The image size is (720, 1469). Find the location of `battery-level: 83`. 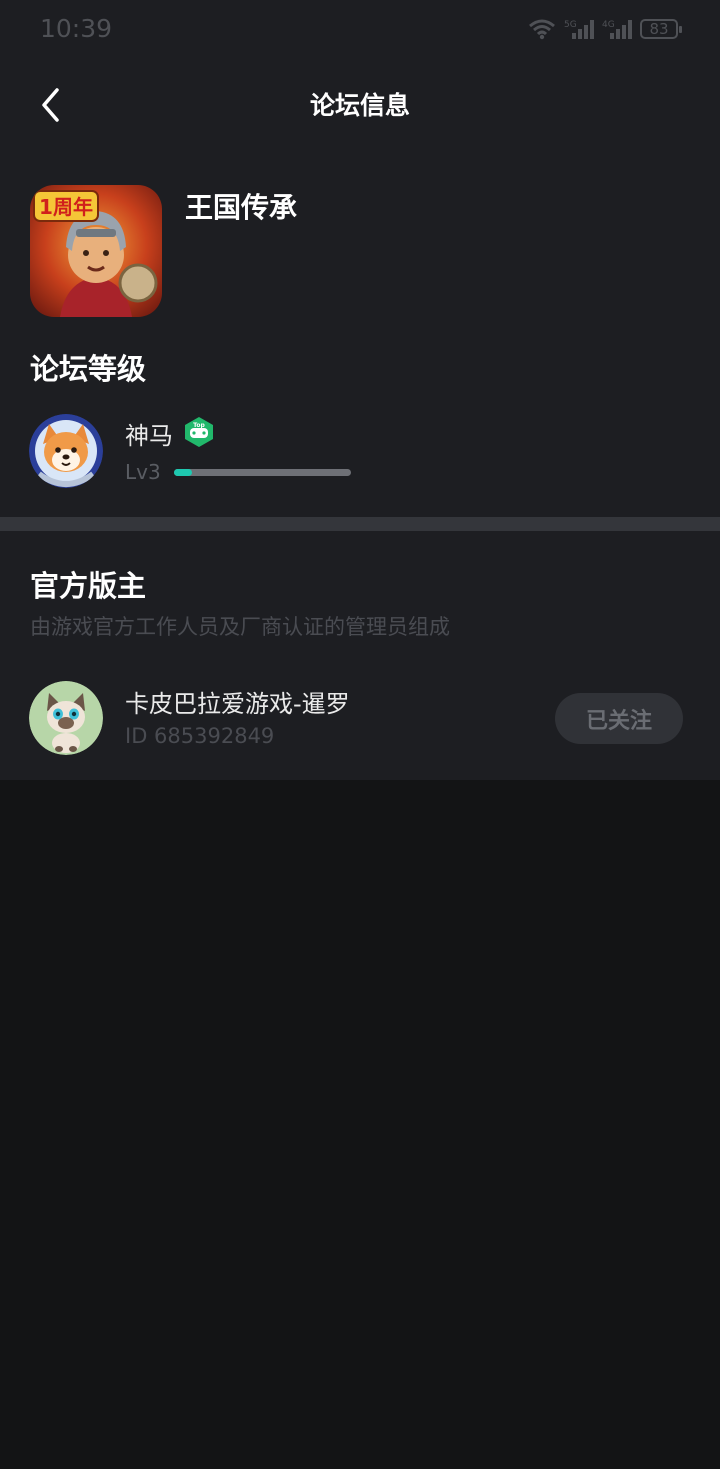

battery-level: 83 is located at coordinates (659, 29).